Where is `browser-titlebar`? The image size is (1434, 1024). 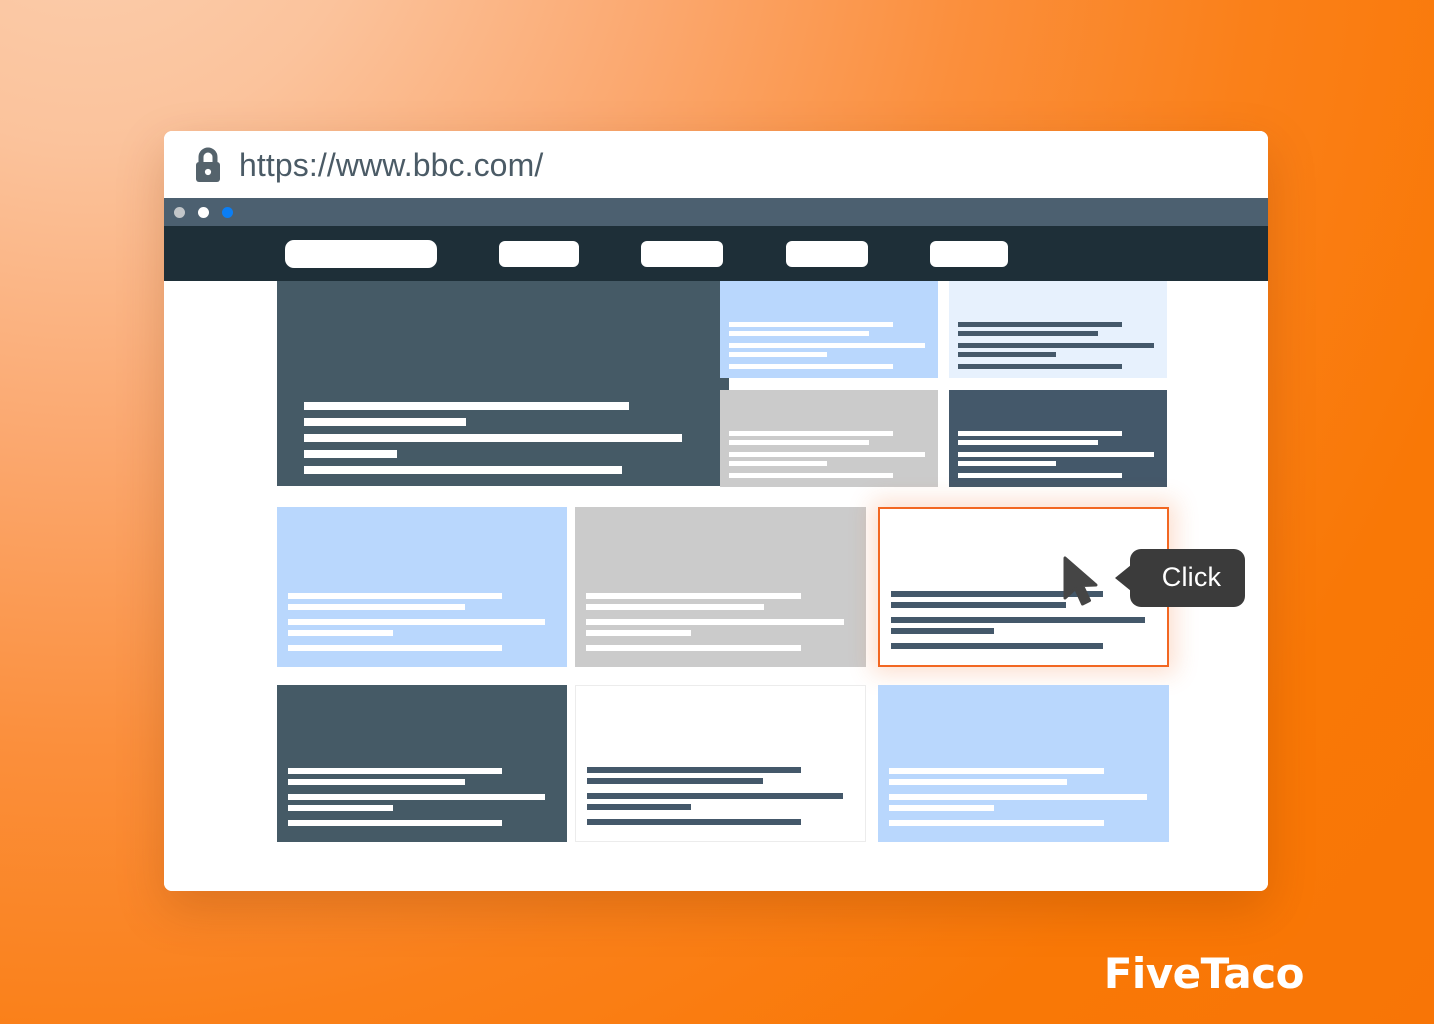
browser-titlebar is located at coordinates (716, 212).